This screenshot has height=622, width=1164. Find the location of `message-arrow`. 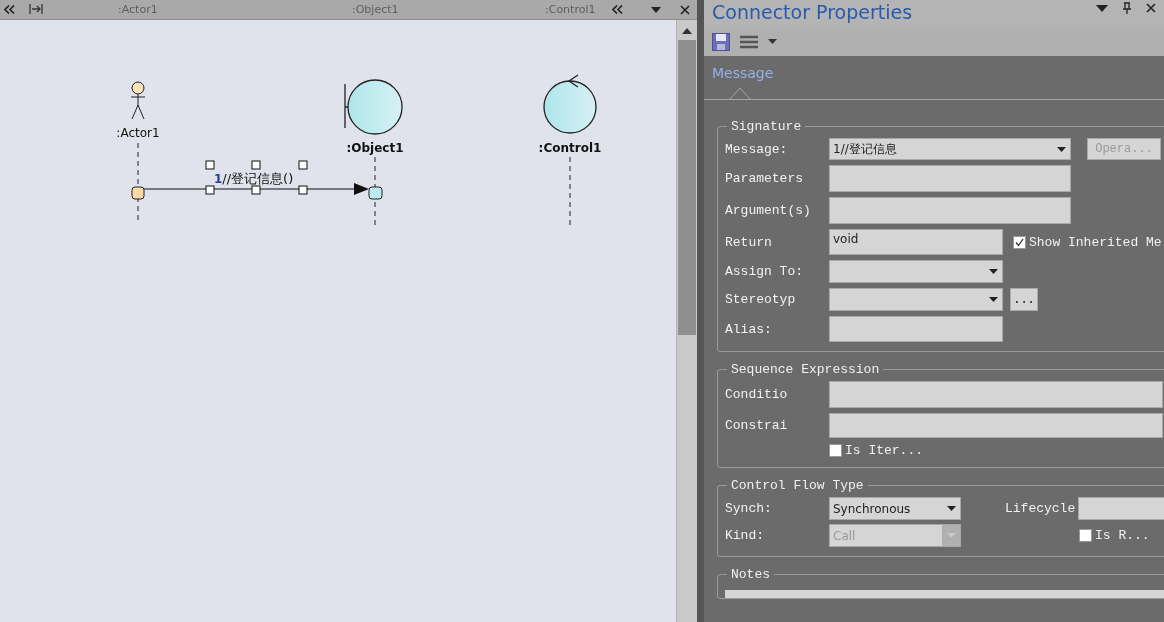

message-arrow is located at coordinates (256, 189).